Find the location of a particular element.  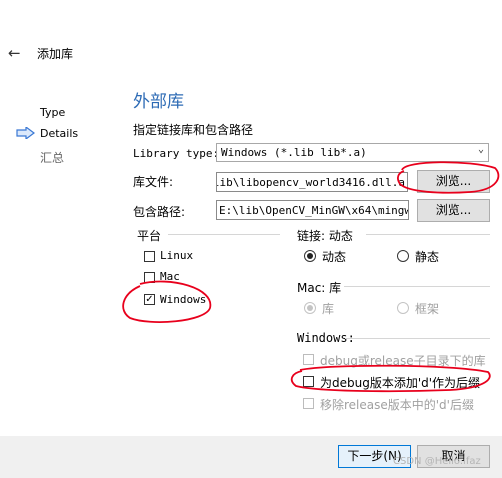

debug-subdir-checkbox is located at coordinates (308, 359).